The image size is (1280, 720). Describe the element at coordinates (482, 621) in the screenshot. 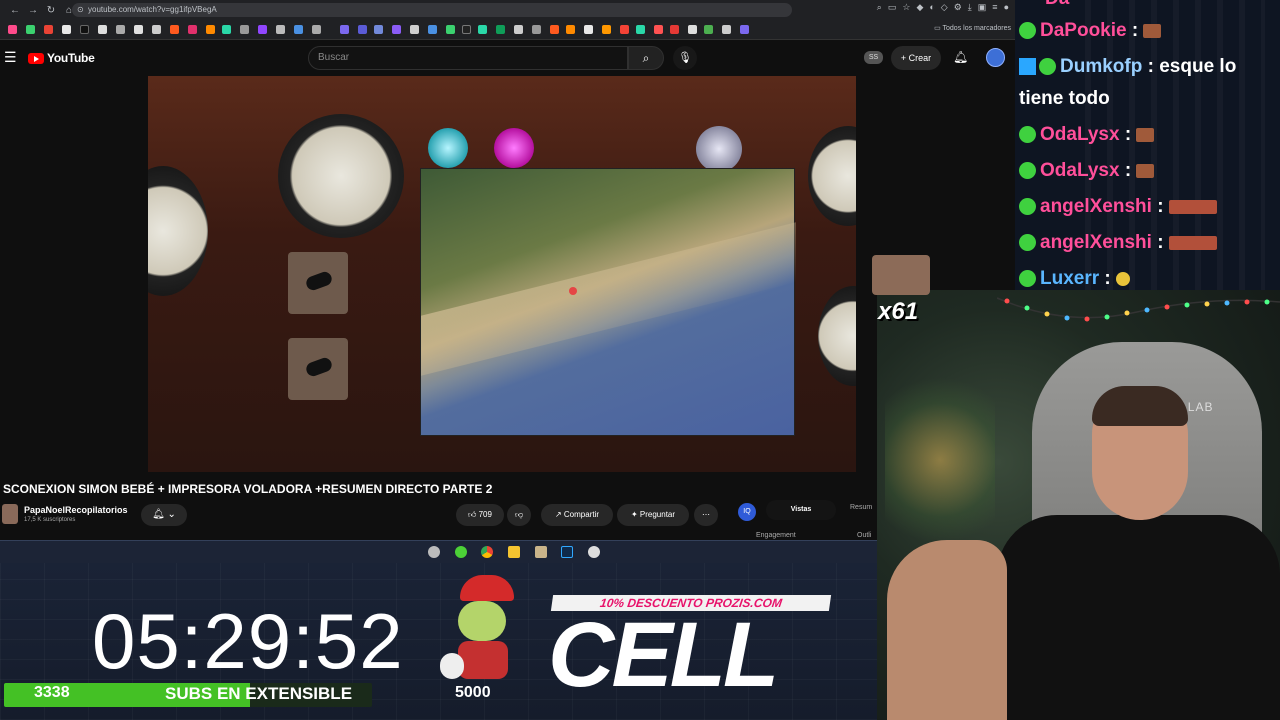

I see `mascot-face` at that location.